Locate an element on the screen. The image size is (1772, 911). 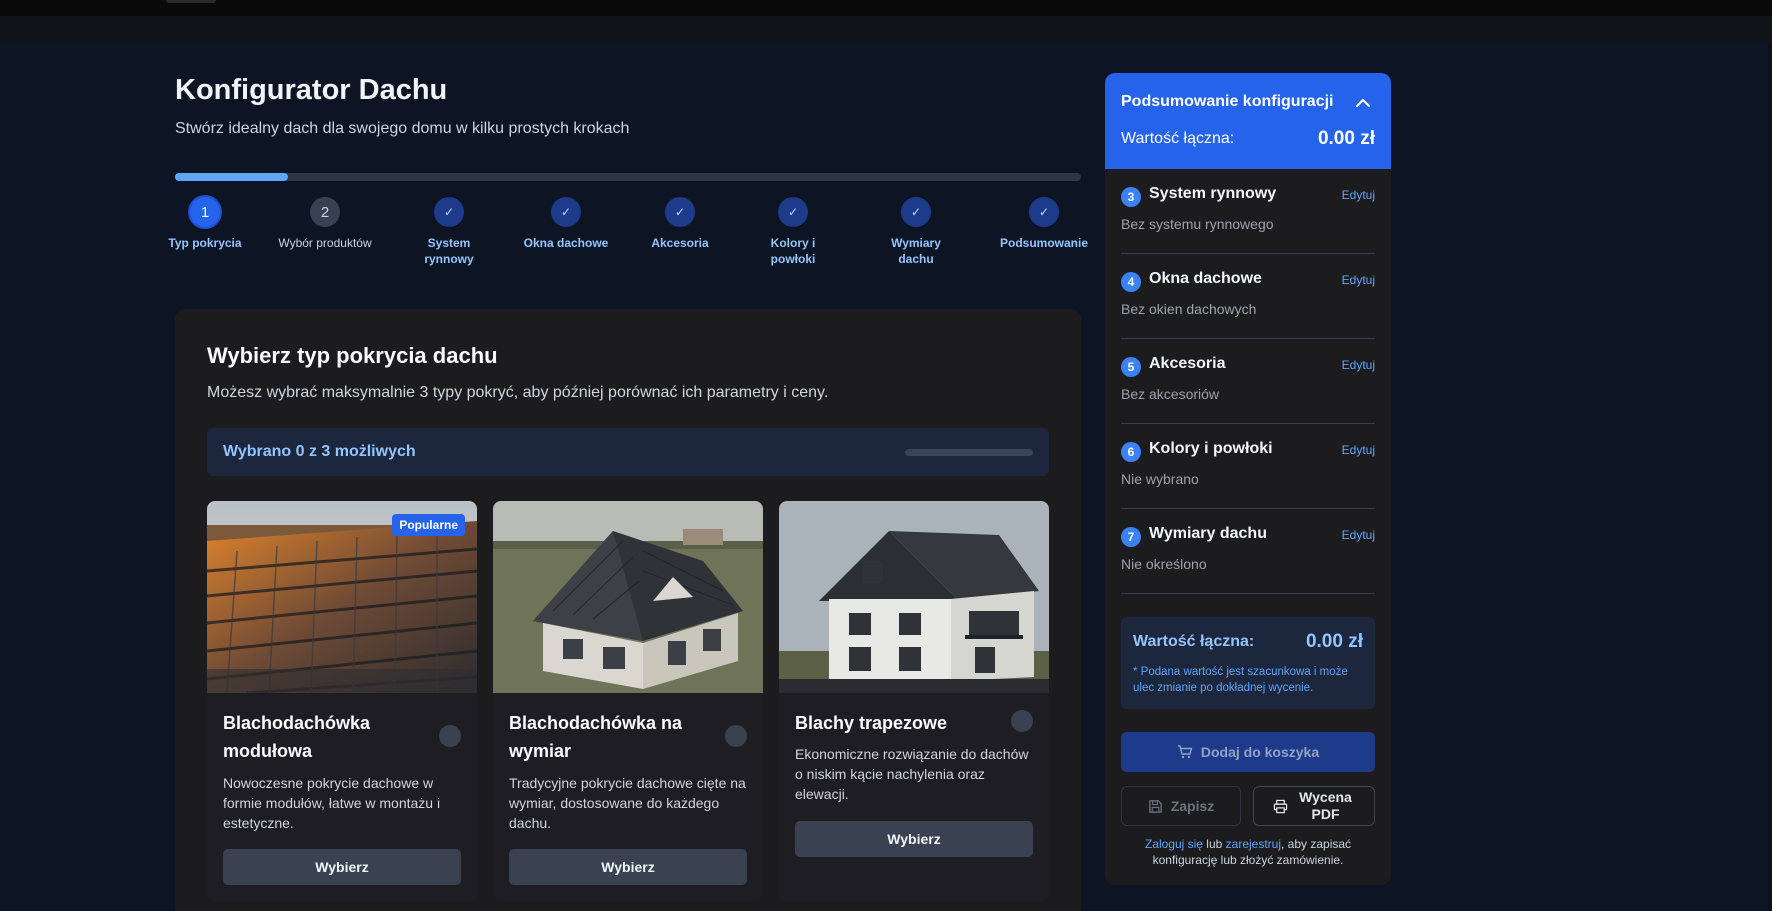
summary-item-name: Akcesoria is located at coordinates (1187, 363).